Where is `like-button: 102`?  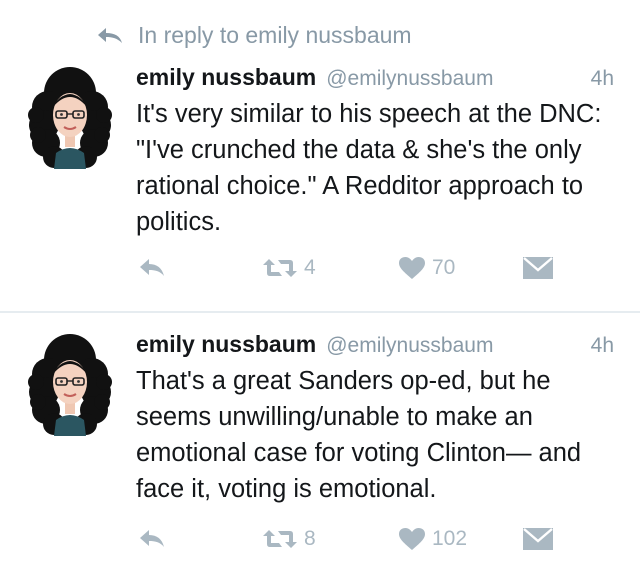 like-button: 102 is located at coordinates (432, 539).